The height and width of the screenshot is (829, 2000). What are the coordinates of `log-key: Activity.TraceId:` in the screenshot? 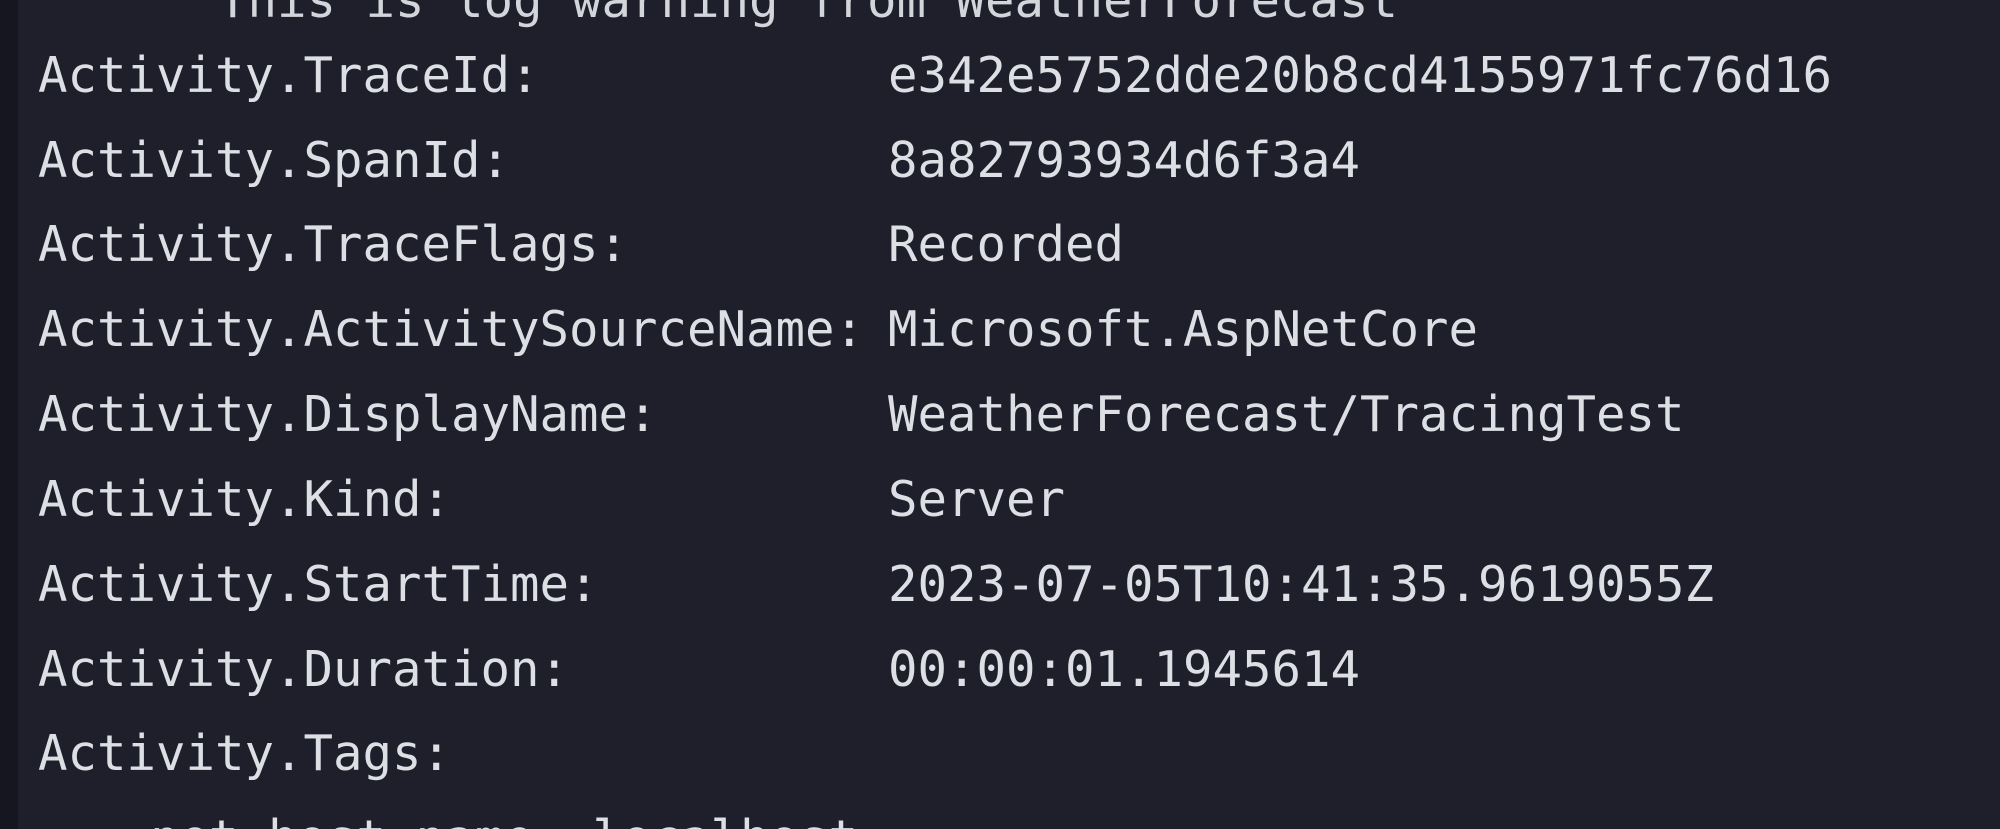 It's located at (289, 75).